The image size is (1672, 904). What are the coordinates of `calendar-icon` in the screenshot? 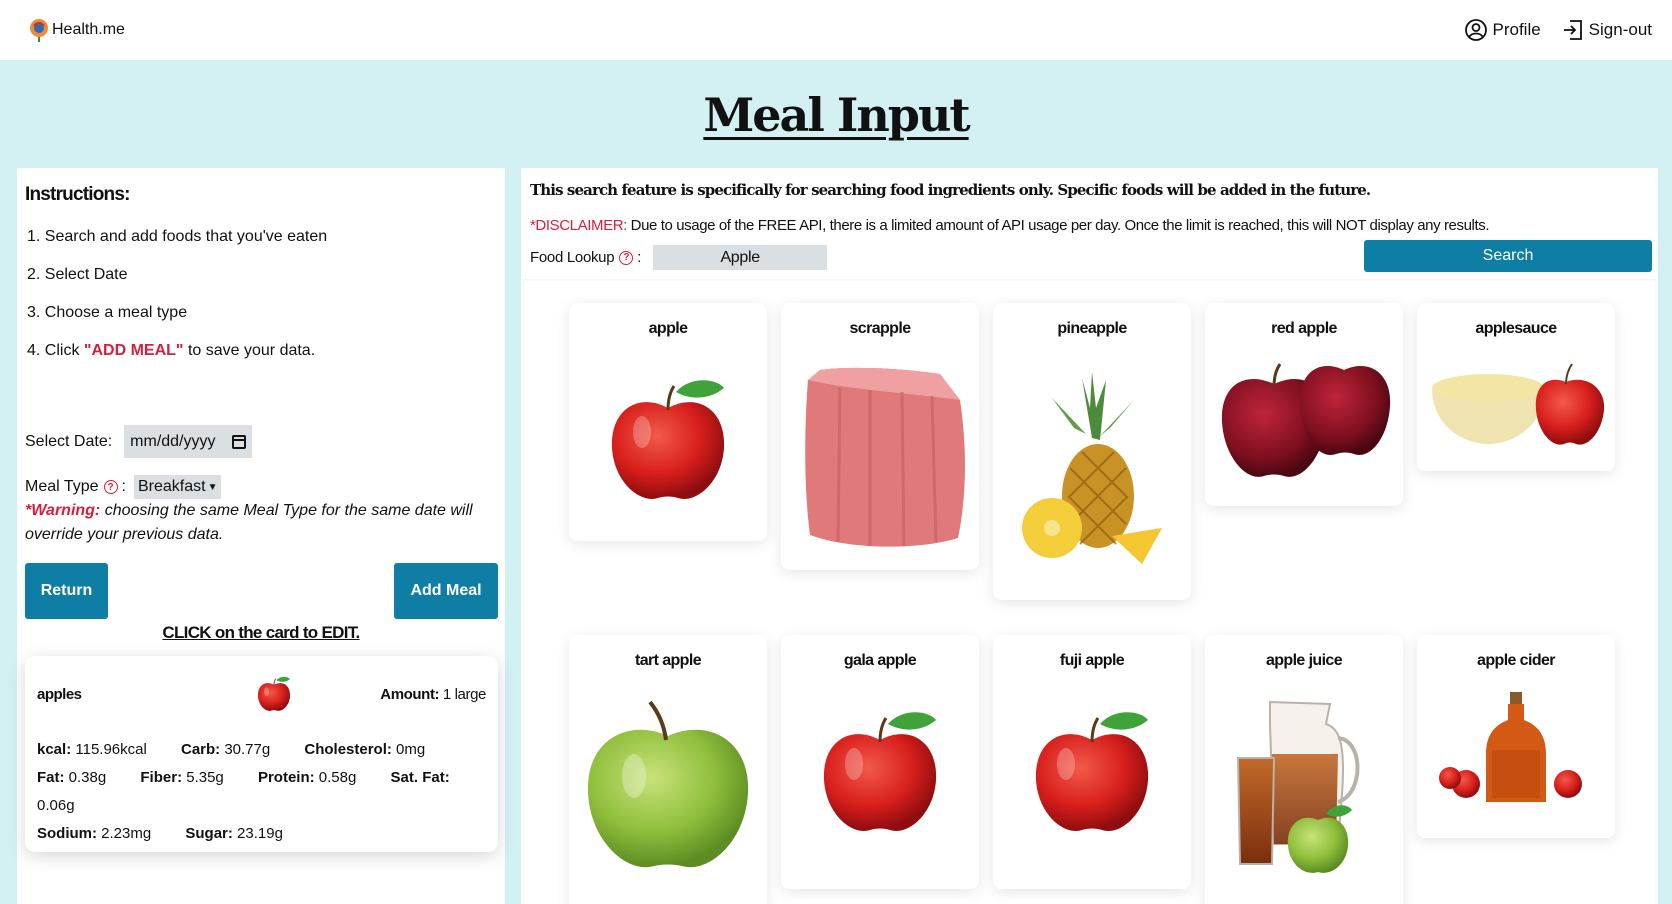 It's located at (239, 441).